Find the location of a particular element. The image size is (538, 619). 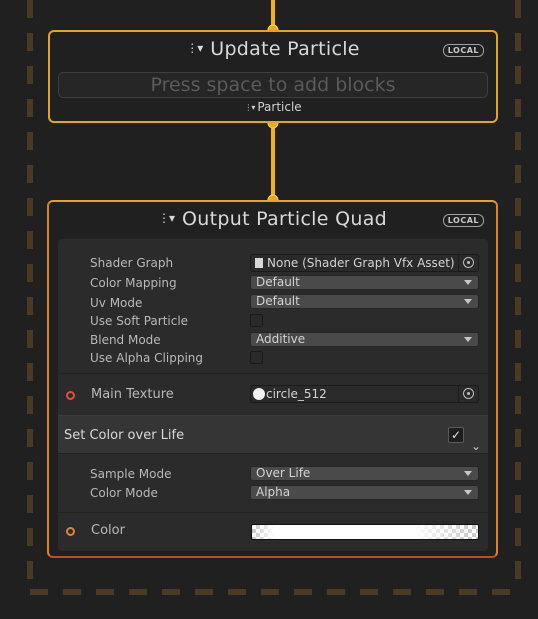

use-alpha-clipping-checkbox is located at coordinates (256, 357).